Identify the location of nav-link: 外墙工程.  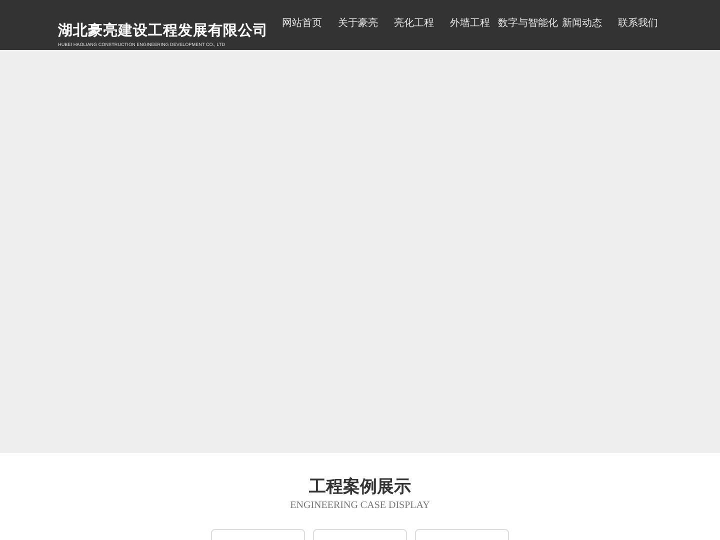
(470, 24).